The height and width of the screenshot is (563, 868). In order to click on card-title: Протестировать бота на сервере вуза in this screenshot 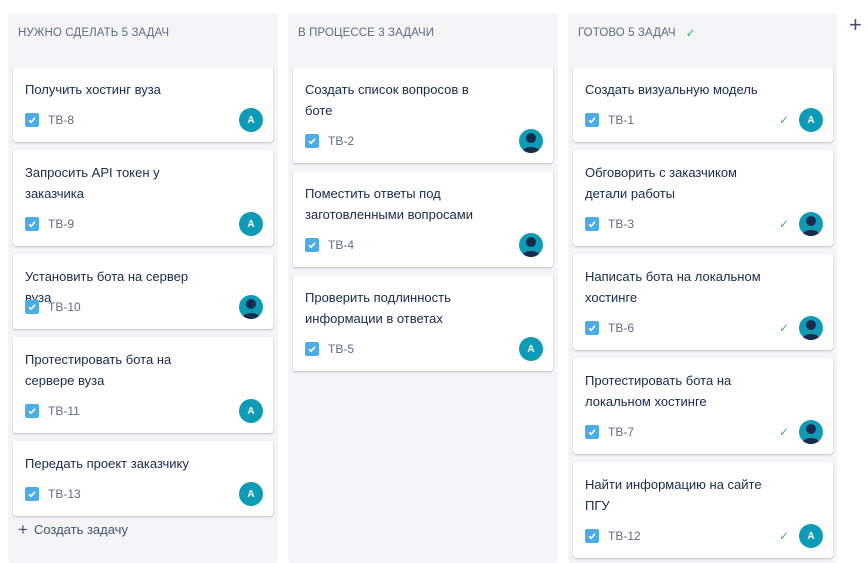, I will do `click(98, 370)`.